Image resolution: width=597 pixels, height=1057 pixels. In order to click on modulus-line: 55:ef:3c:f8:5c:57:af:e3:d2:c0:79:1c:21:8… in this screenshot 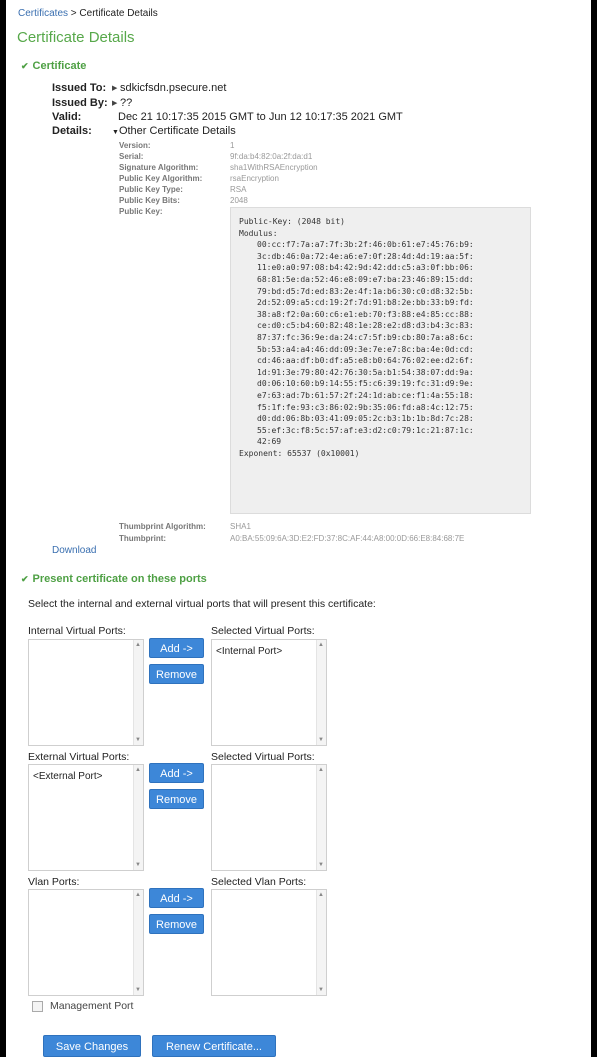, I will do `click(365, 430)`.